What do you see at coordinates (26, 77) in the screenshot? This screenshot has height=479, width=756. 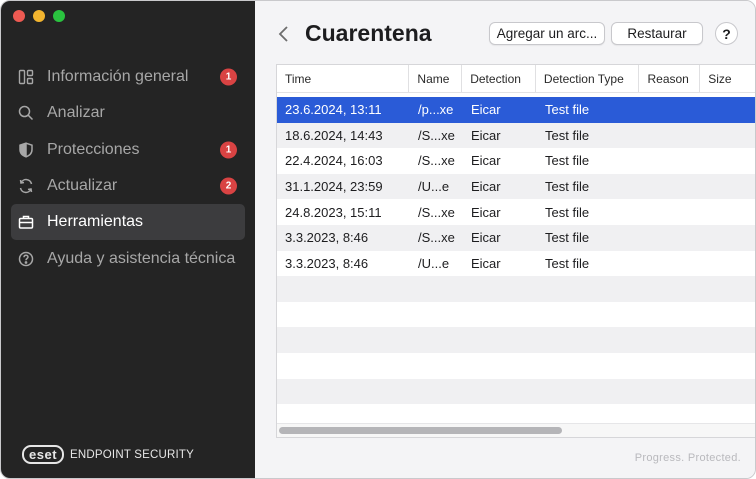 I see `dashboard-icon` at bounding box center [26, 77].